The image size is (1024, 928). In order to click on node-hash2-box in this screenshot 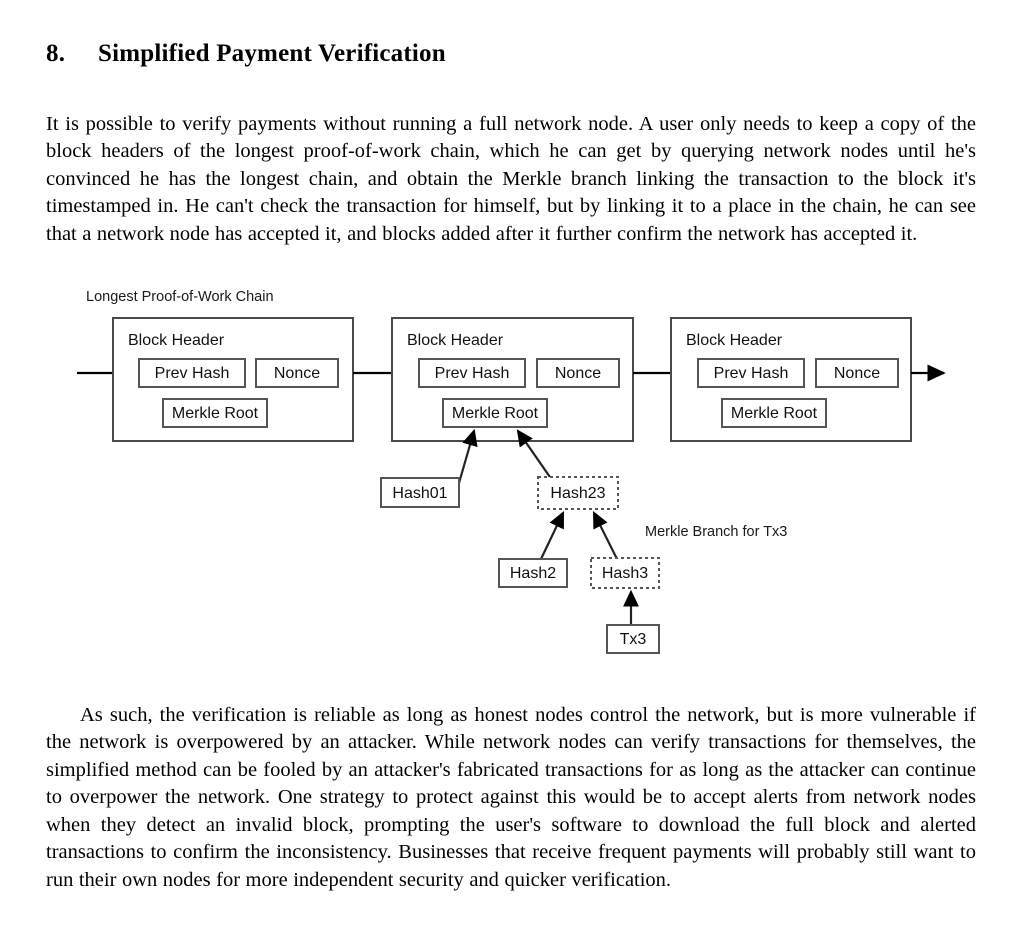, I will do `click(533, 573)`.